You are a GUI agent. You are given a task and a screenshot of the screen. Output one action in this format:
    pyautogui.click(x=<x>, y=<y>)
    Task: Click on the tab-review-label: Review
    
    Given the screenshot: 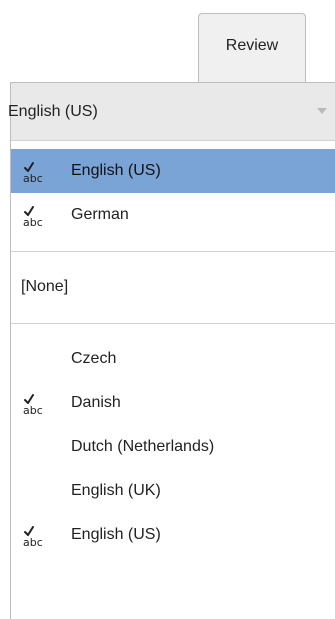 What is the action you would take?
    pyautogui.click(x=252, y=45)
    